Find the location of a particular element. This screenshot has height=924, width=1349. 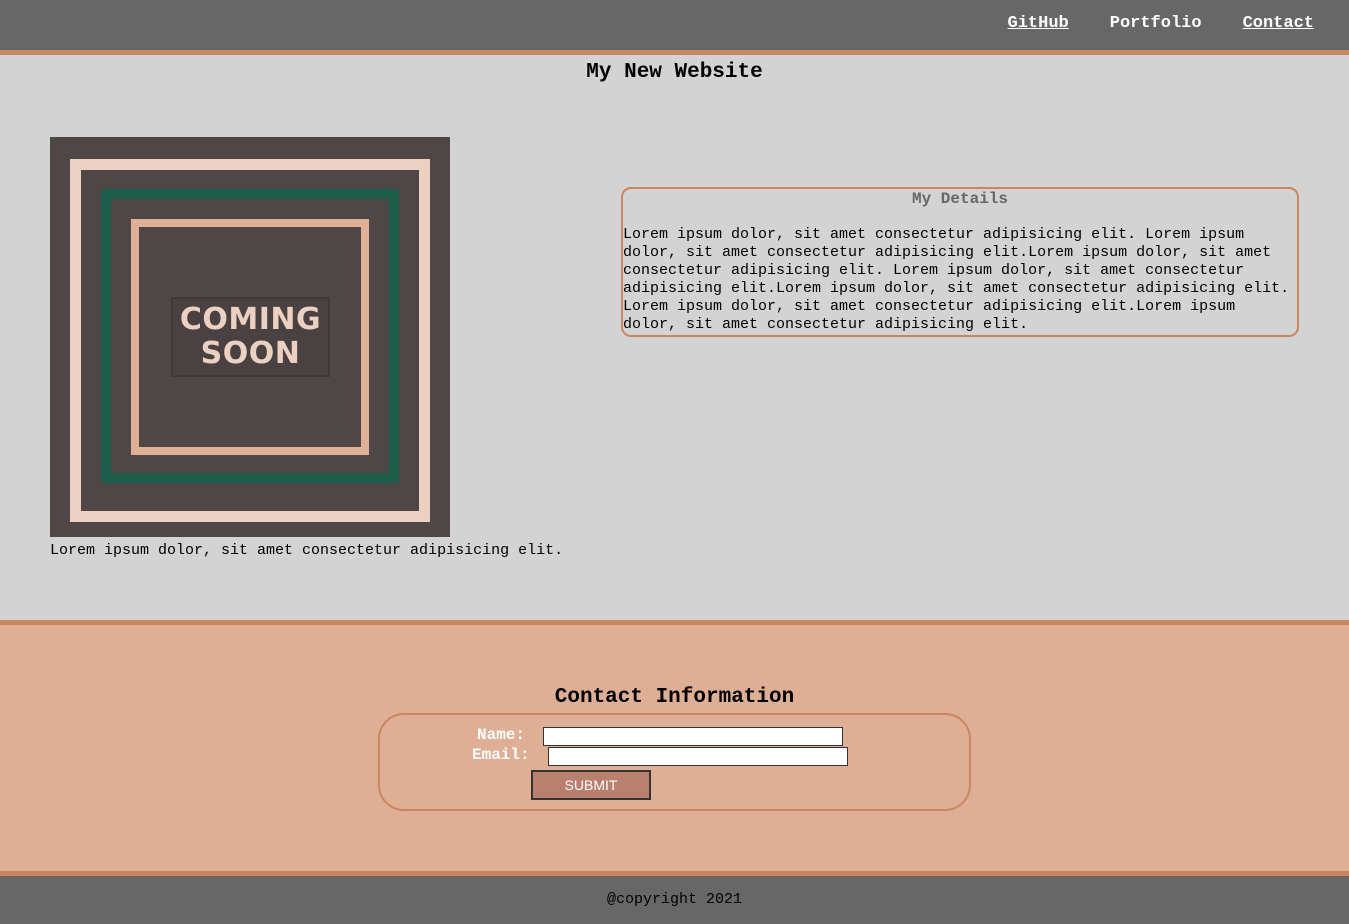

nav-link-contact: Contact is located at coordinates (1278, 23).